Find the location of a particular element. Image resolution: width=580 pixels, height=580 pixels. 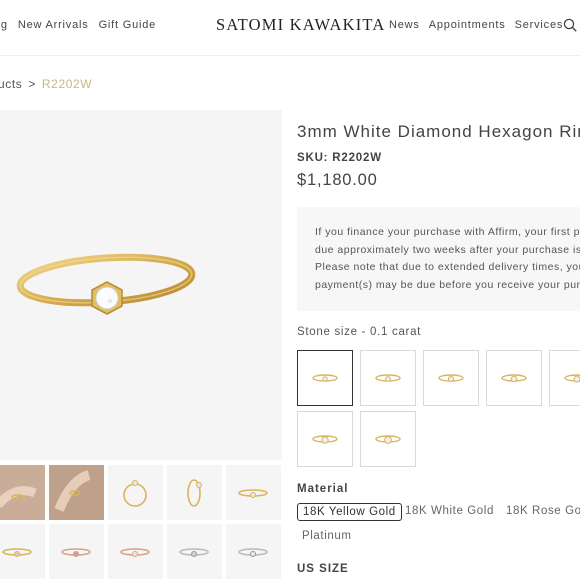

breadcrumb: ucts > R2202W is located at coordinates (46, 84).